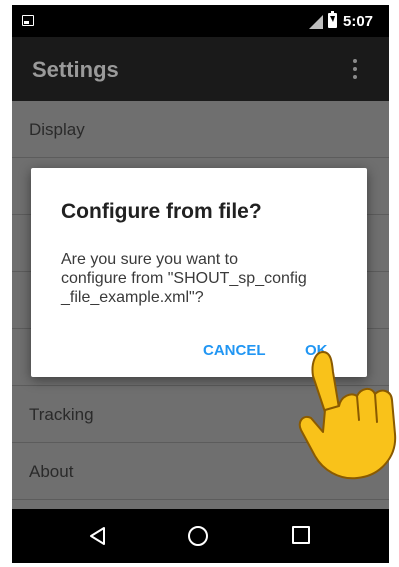 This screenshot has width=399, height=567. I want to click on dialog-title: Configure from file?, so click(161, 211).